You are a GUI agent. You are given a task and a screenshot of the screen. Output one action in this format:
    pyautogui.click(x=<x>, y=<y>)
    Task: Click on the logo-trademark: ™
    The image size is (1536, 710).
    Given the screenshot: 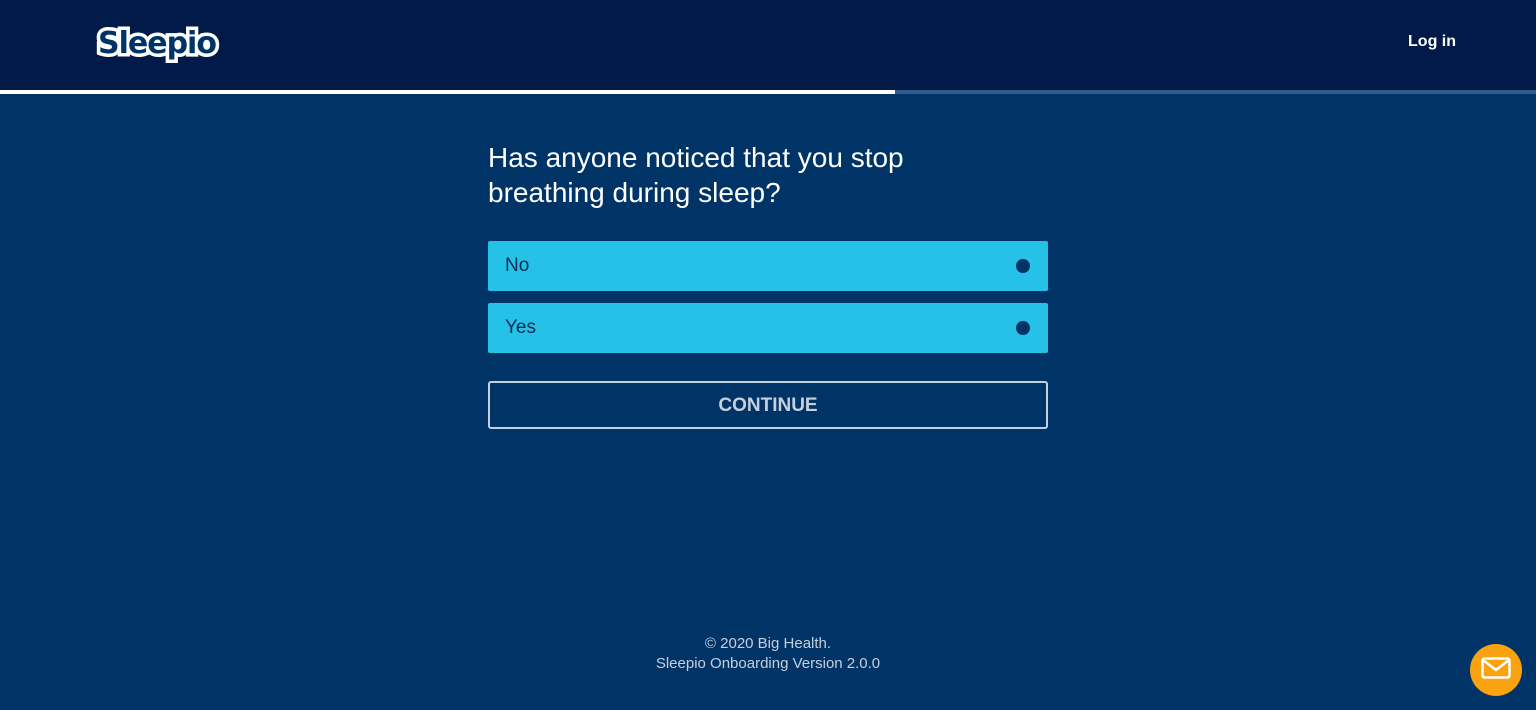 What is the action you would take?
    pyautogui.click(x=203, y=36)
    